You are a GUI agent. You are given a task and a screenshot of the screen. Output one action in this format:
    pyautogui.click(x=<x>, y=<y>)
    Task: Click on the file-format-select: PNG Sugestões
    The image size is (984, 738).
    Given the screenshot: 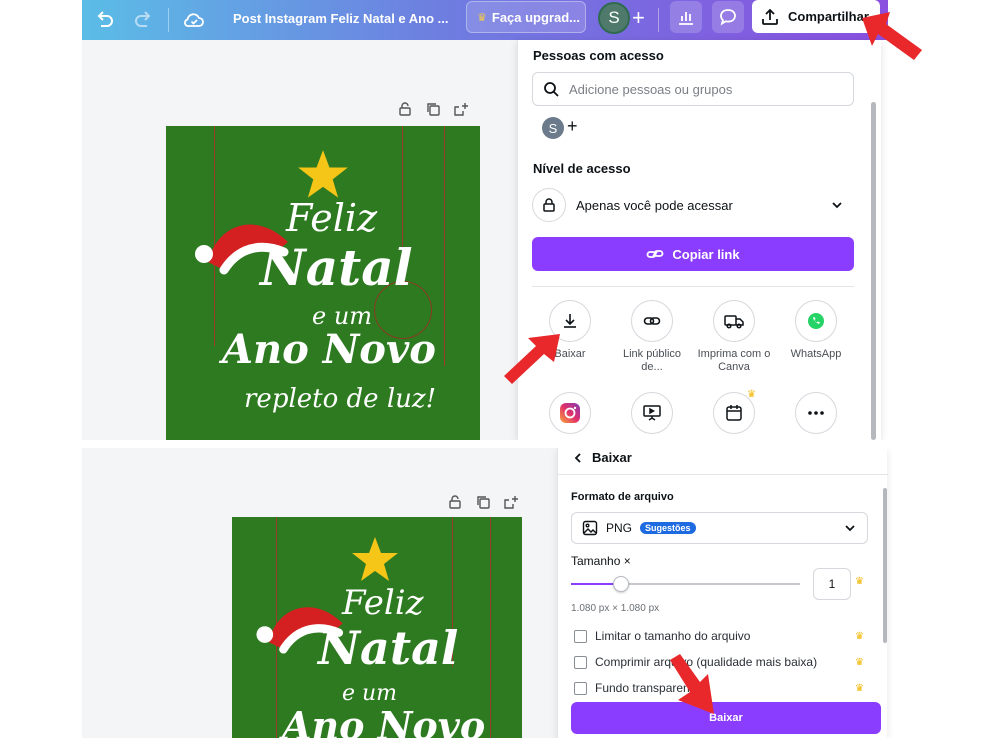 What is the action you would take?
    pyautogui.click(x=719, y=528)
    